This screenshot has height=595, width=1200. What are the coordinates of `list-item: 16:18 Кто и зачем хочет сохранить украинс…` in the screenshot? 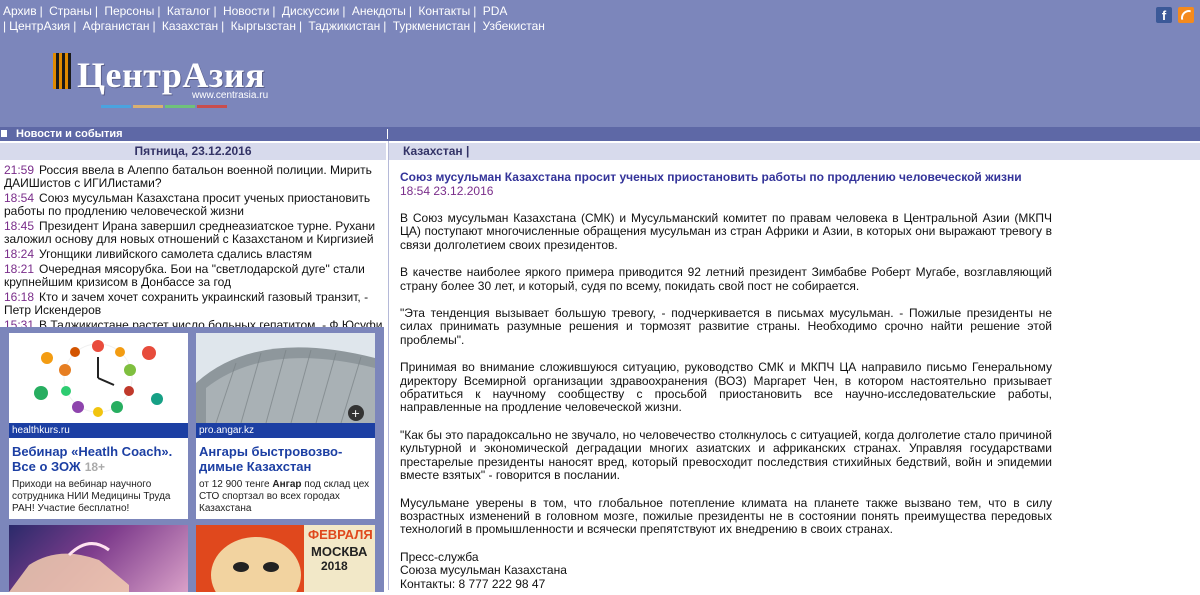 It's located at (194, 304).